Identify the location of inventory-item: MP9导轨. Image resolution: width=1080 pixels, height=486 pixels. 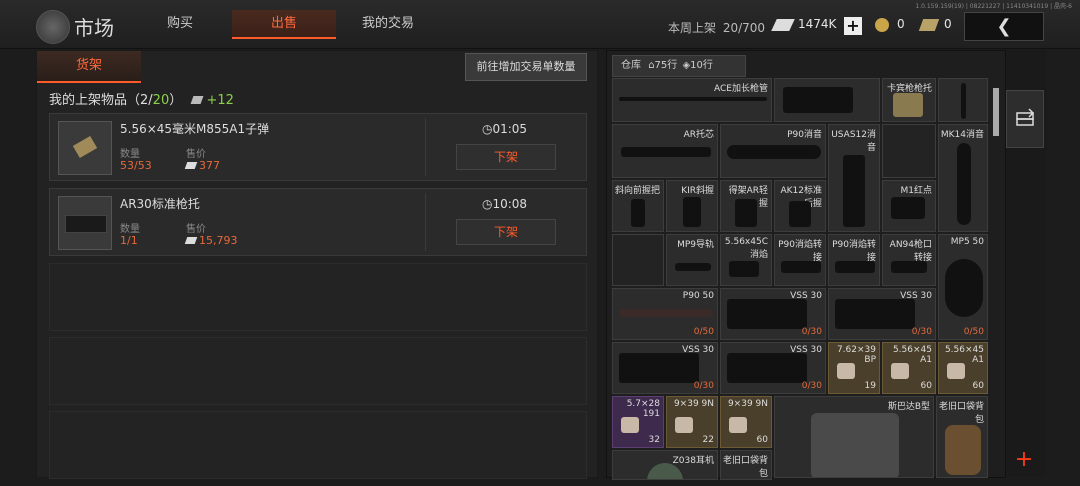
(692, 260).